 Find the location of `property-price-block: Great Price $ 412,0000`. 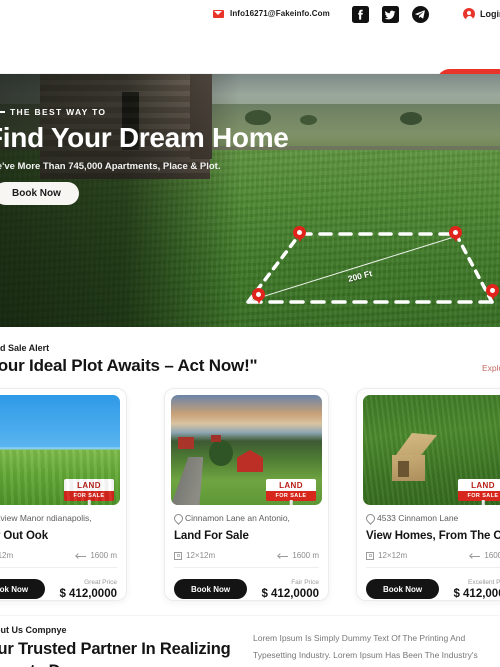

property-price-block: Great Price $ 412,0000 is located at coordinates (88, 589).